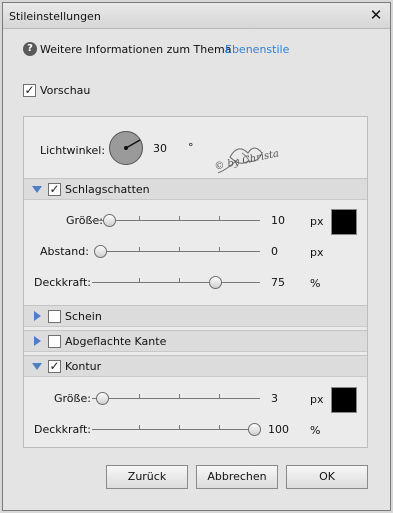  I want to click on preview-checkbox: ✓, so click(29, 90).